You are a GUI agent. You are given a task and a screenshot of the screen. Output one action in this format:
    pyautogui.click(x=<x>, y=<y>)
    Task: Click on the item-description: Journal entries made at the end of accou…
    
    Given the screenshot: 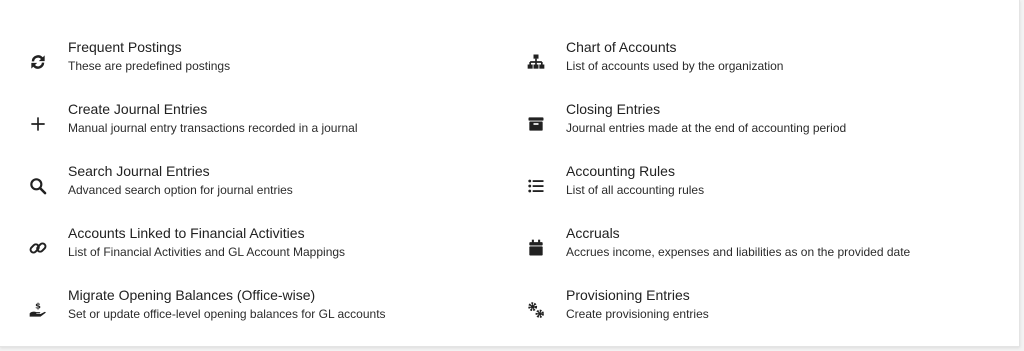 What is the action you would take?
    pyautogui.click(x=706, y=128)
    